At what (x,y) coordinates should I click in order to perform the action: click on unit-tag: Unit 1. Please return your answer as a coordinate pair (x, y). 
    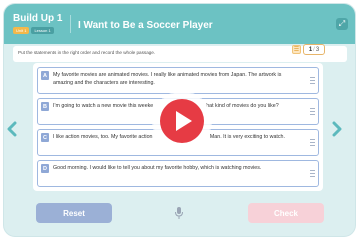
    Looking at the image, I should click on (21, 30).